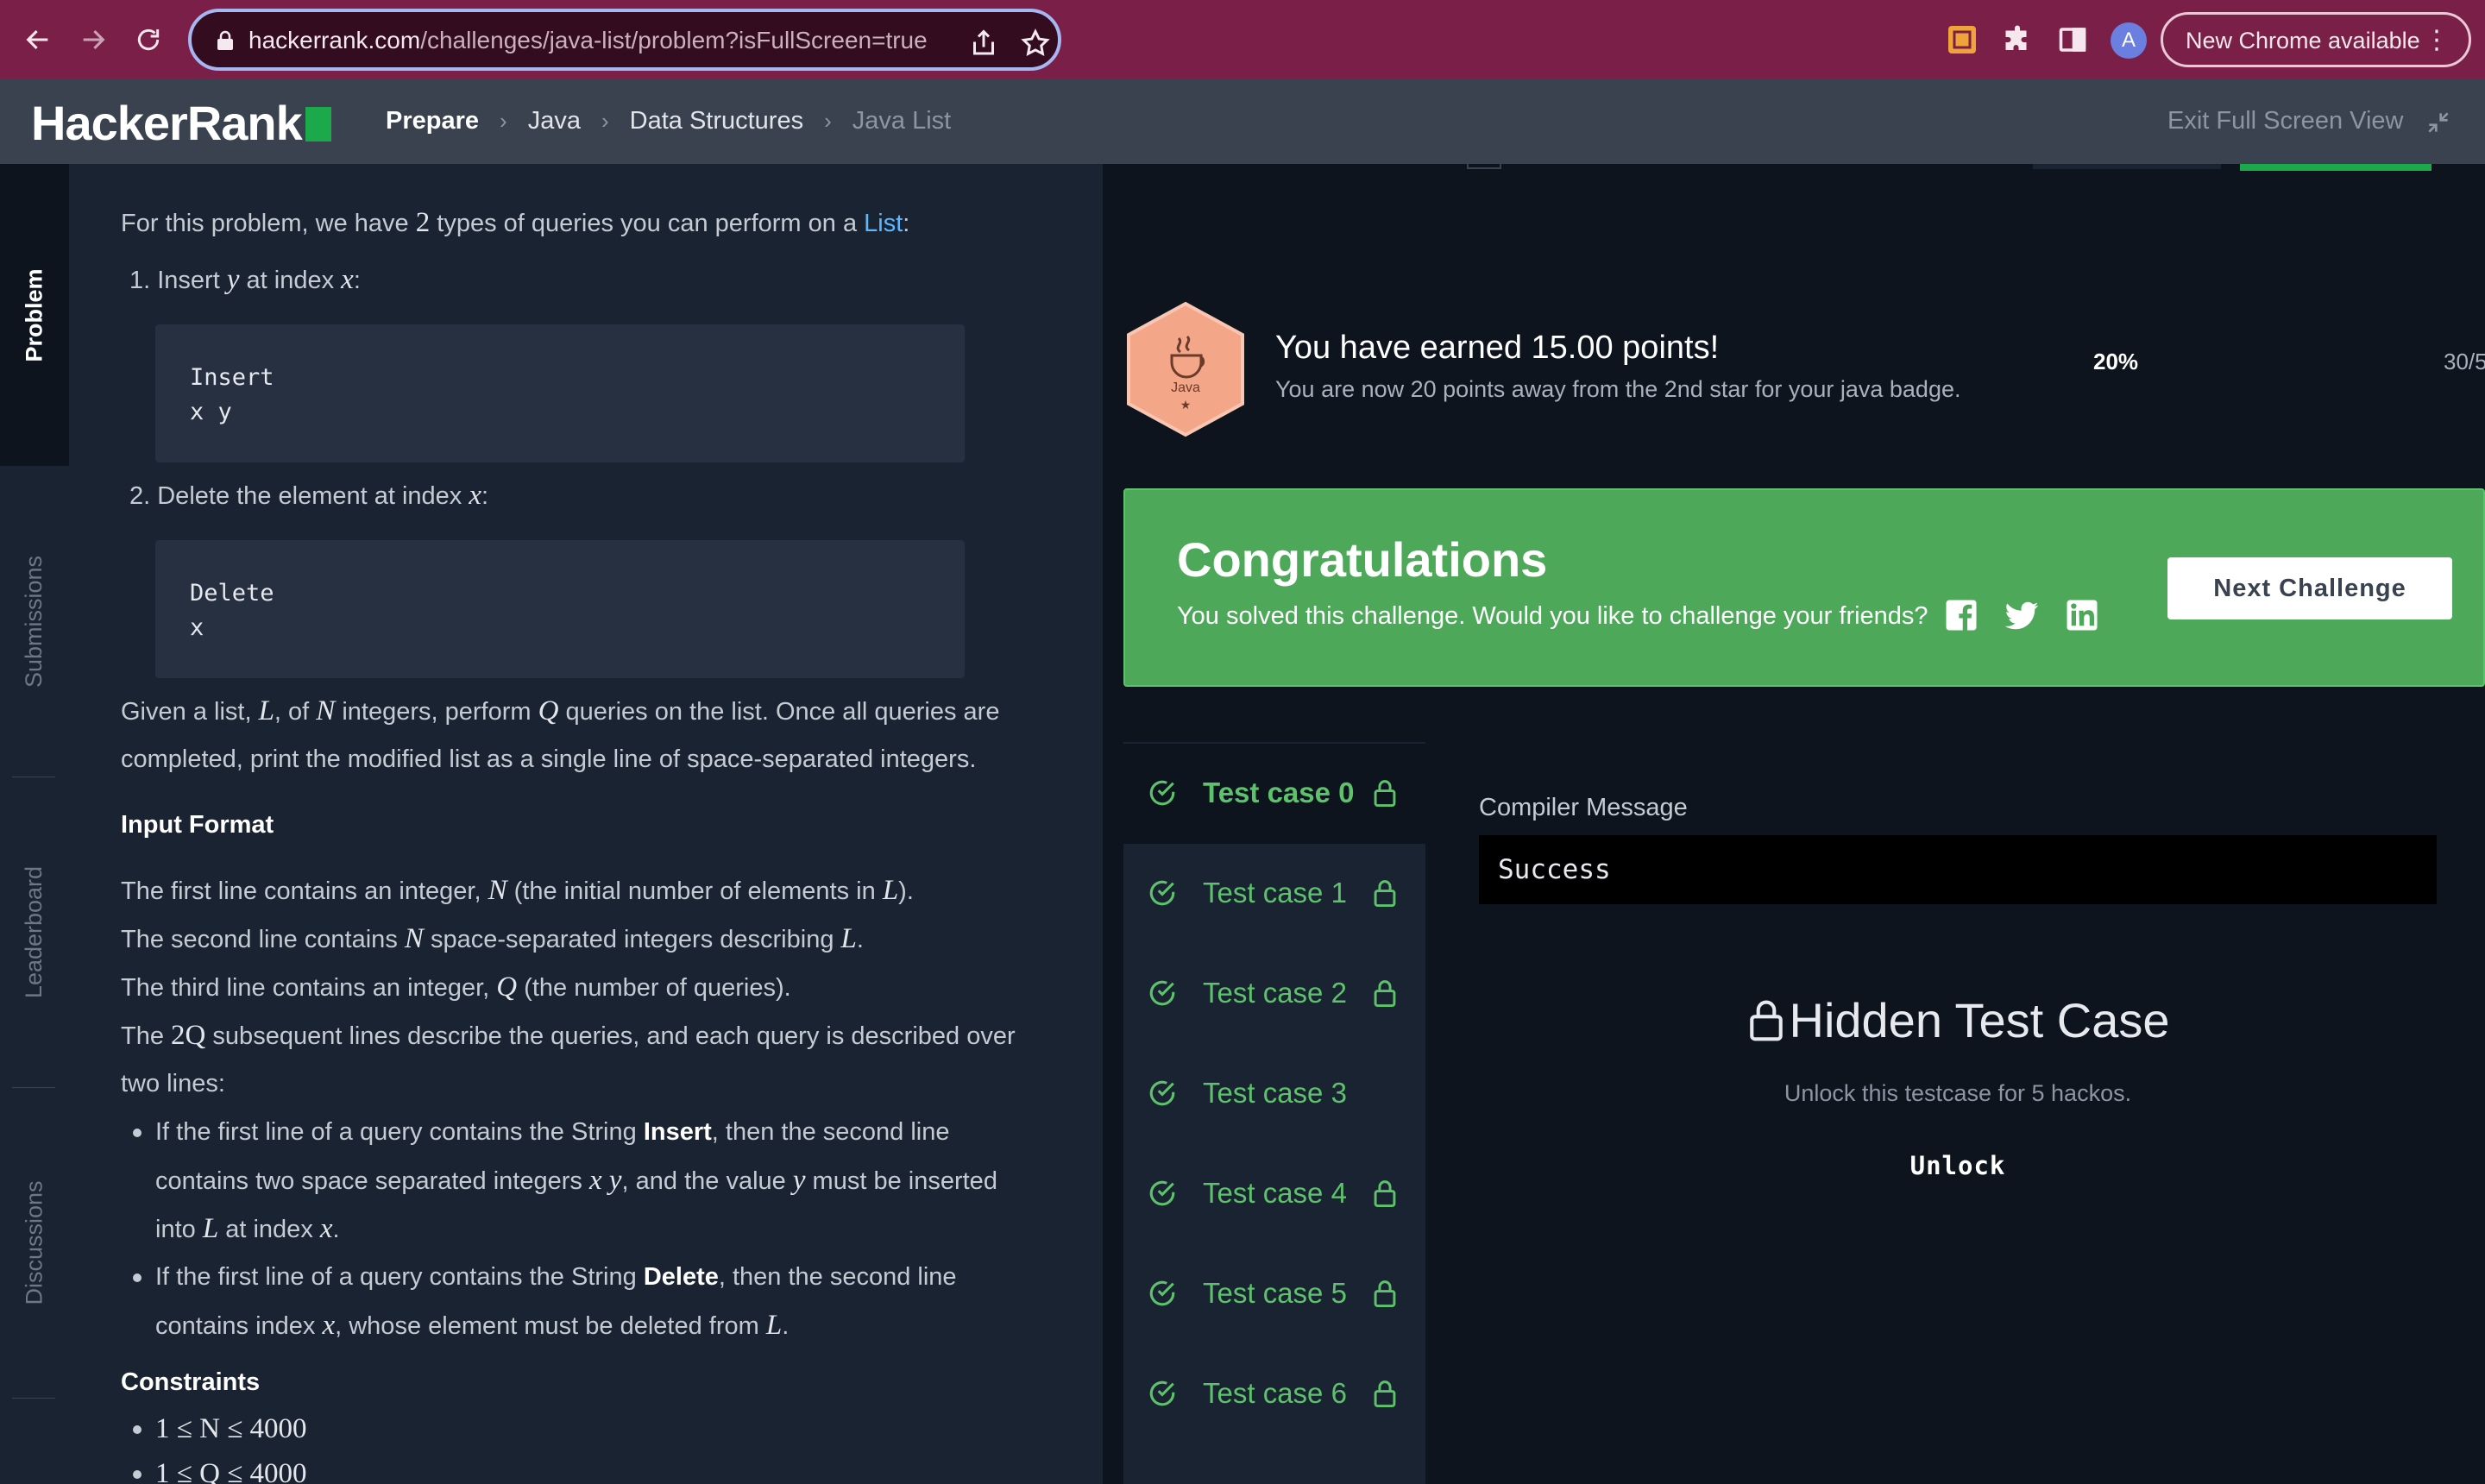 This screenshot has width=2485, height=1484. What do you see at coordinates (2438, 122) in the screenshot?
I see `collapse-icon` at bounding box center [2438, 122].